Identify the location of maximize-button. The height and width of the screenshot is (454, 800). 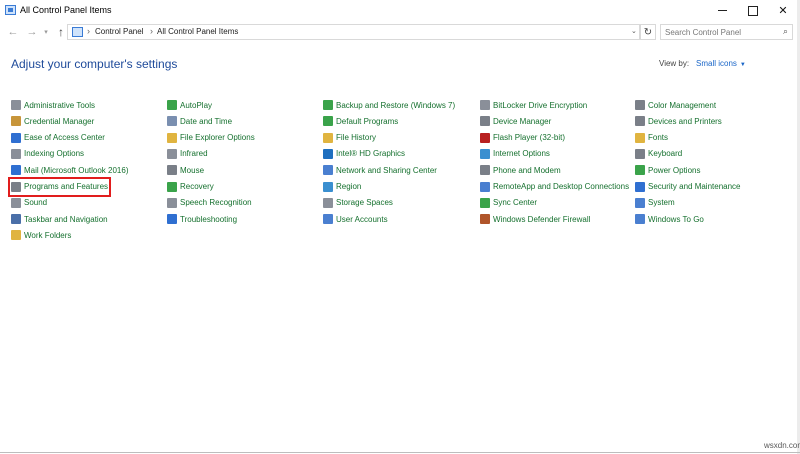
(753, 10).